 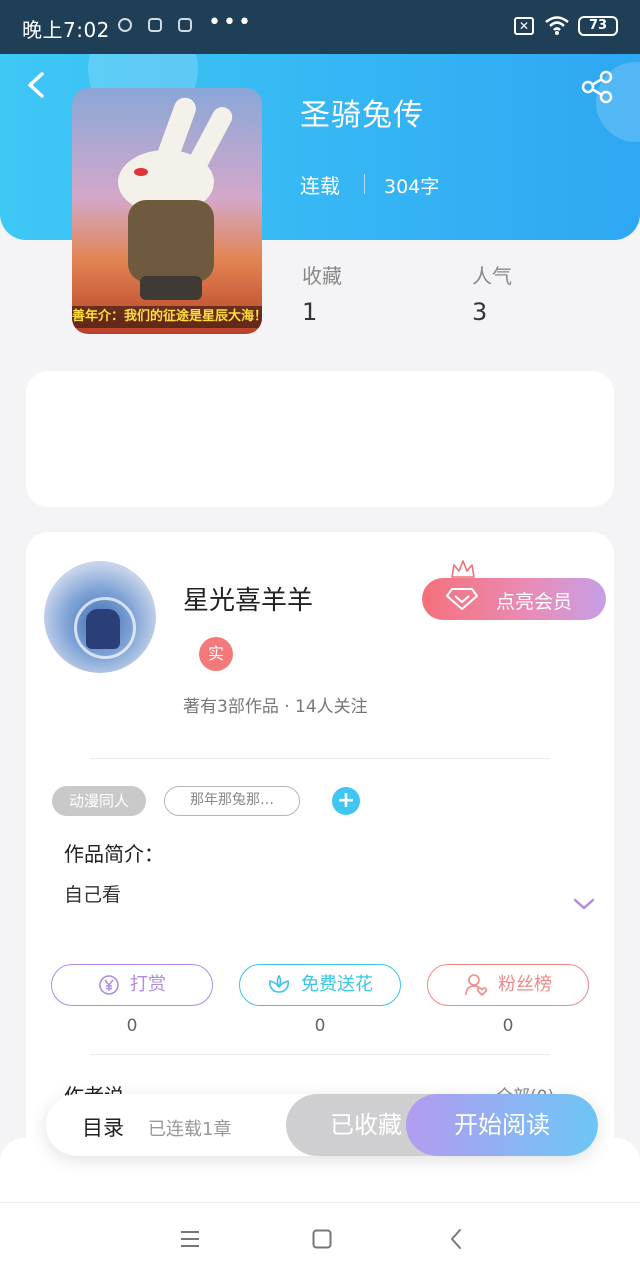 What do you see at coordinates (322, 276) in the screenshot?
I see `stat-favorites-label: 收藏` at bounding box center [322, 276].